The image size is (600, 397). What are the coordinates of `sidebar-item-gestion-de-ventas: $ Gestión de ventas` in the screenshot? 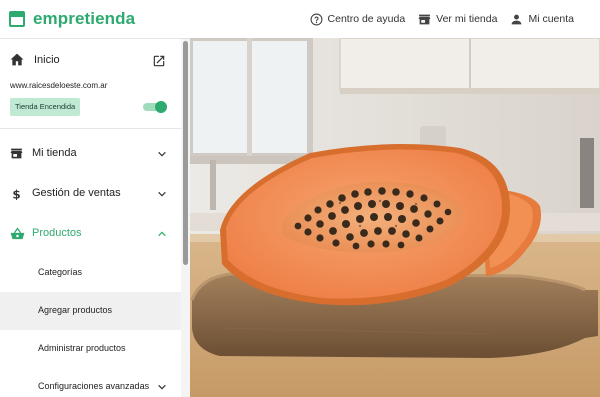 It's located at (90, 194).